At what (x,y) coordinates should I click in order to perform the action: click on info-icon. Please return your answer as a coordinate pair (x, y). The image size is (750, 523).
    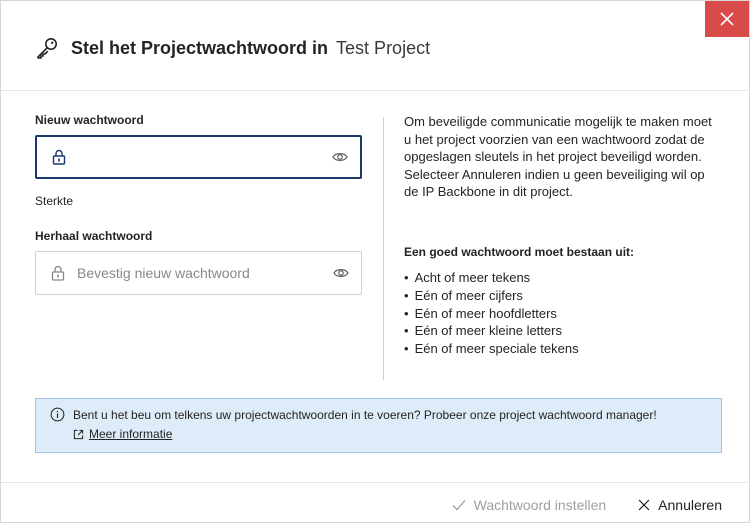
    Looking at the image, I should click on (57, 414).